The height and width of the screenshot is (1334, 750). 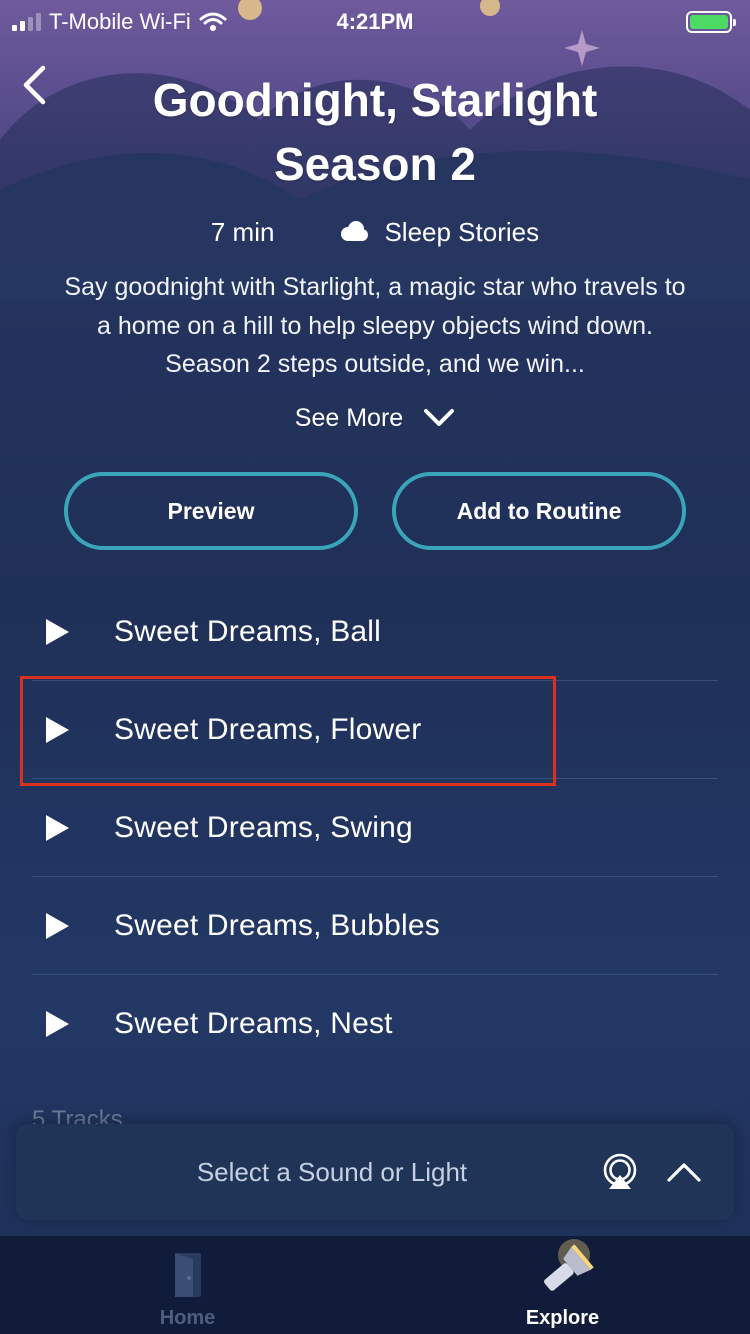 What do you see at coordinates (375, 22) in the screenshot?
I see `status-bar: T-Mobile Wi-Fi 4:21PM` at bounding box center [375, 22].